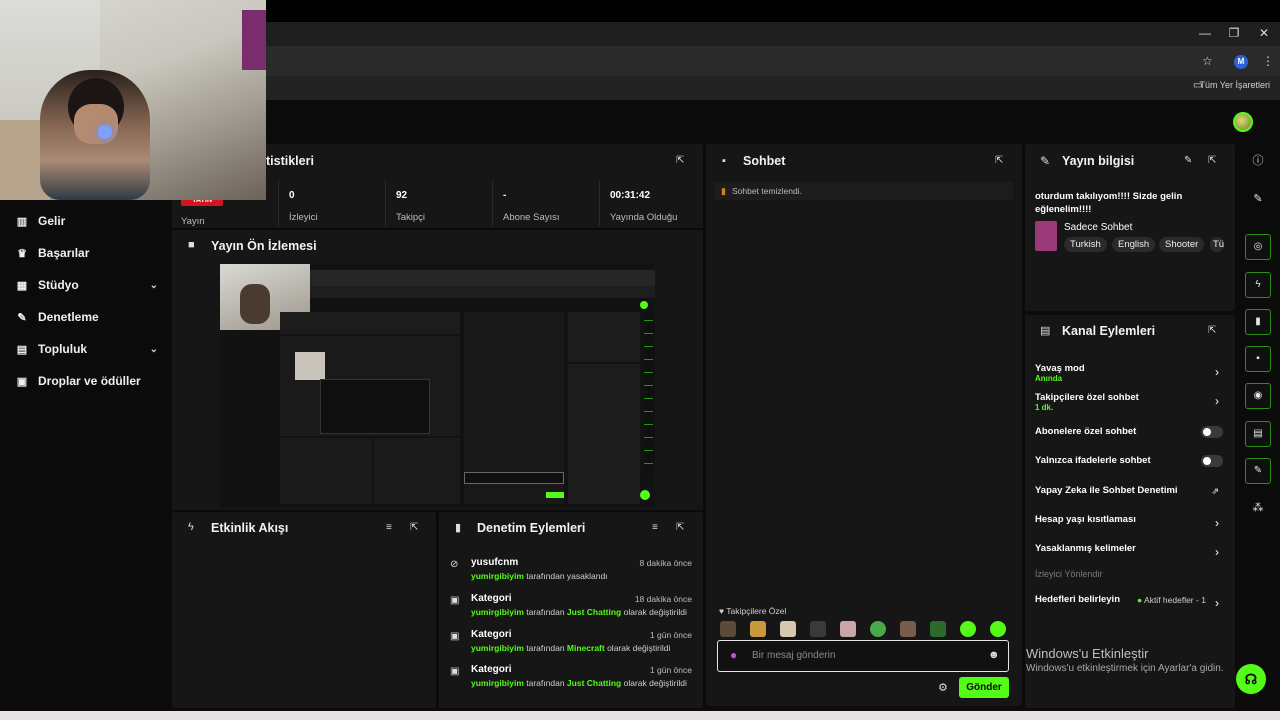 The height and width of the screenshot is (720, 1280). I want to click on chevron-down-icon: ⌄, so click(153, 285).